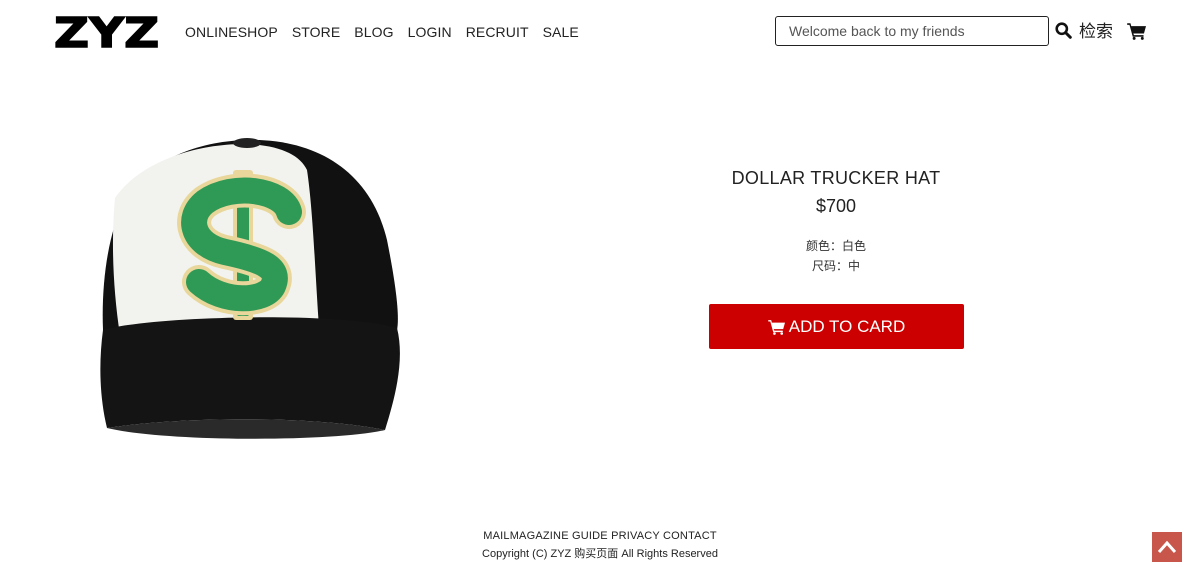 The image size is (1200, 581). Describe the element at coordinates (106, 33) in the screenshot. I see `site-logo: ZYZ` at that location.